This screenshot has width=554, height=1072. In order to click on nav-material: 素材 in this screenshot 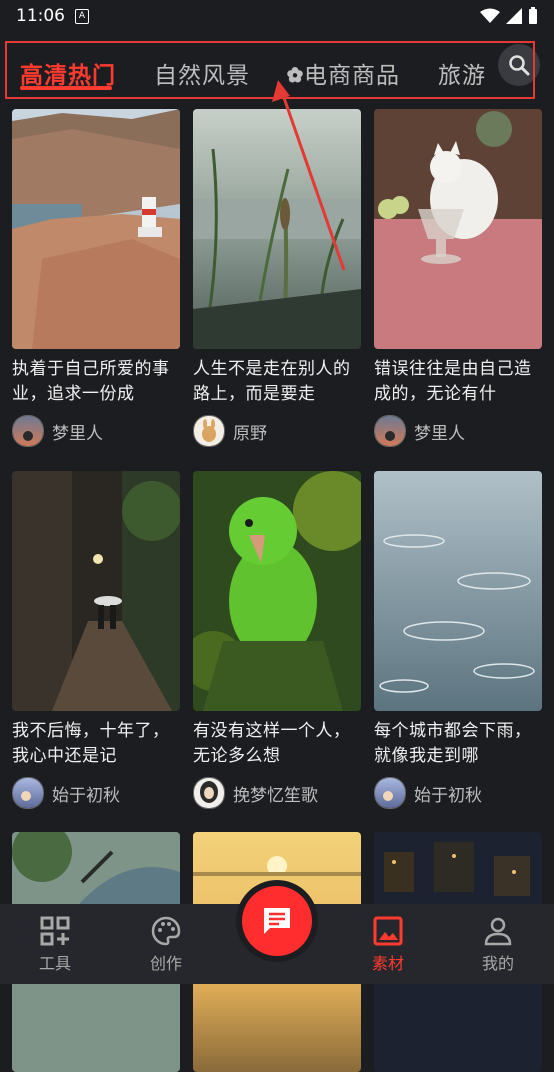, I will do `click(388, 945)`.